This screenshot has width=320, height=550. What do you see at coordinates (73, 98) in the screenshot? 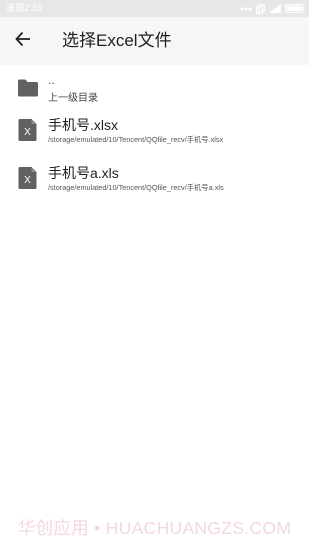
I see `folder-subtitle: 上一级目录` at bounding box center [73, 98].